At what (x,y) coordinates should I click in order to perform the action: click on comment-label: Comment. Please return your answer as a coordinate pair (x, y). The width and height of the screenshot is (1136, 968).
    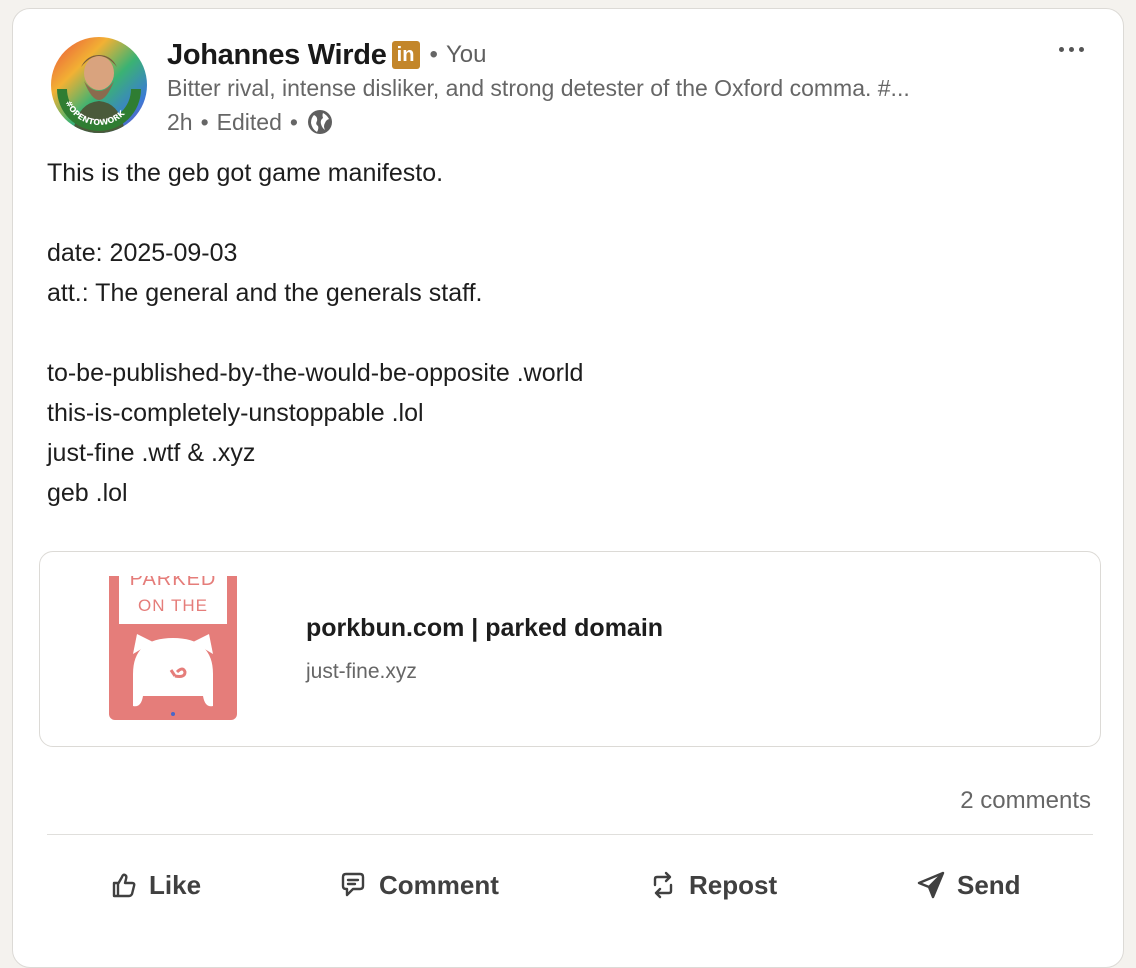
    Looking at the image, I should click on (439, 884).